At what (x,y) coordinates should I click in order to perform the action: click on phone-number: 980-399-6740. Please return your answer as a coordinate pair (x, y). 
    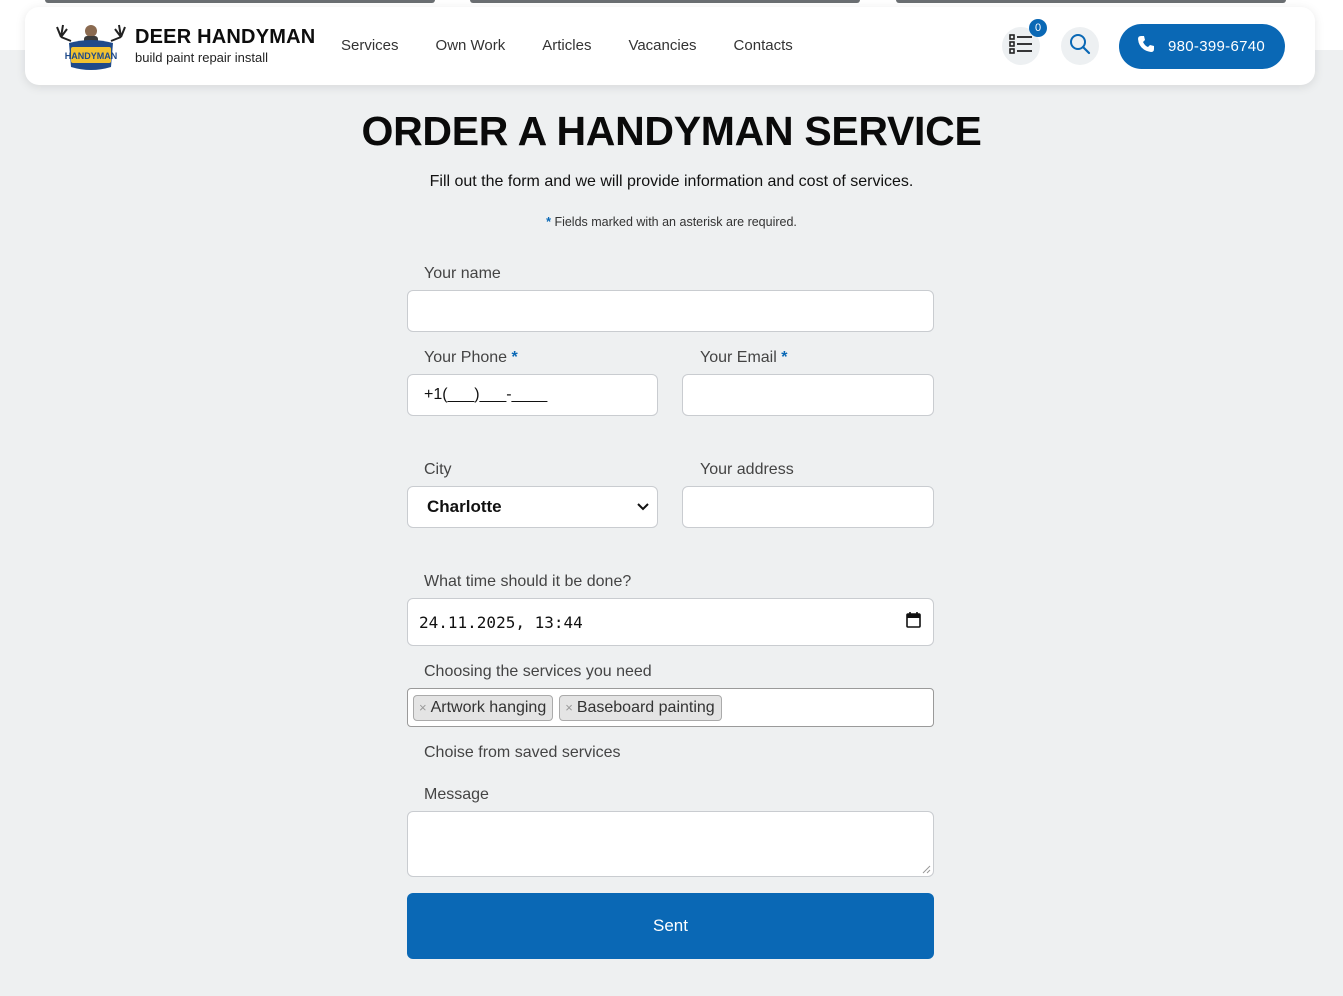
    Looking at the image, I should click on (1217, 46).